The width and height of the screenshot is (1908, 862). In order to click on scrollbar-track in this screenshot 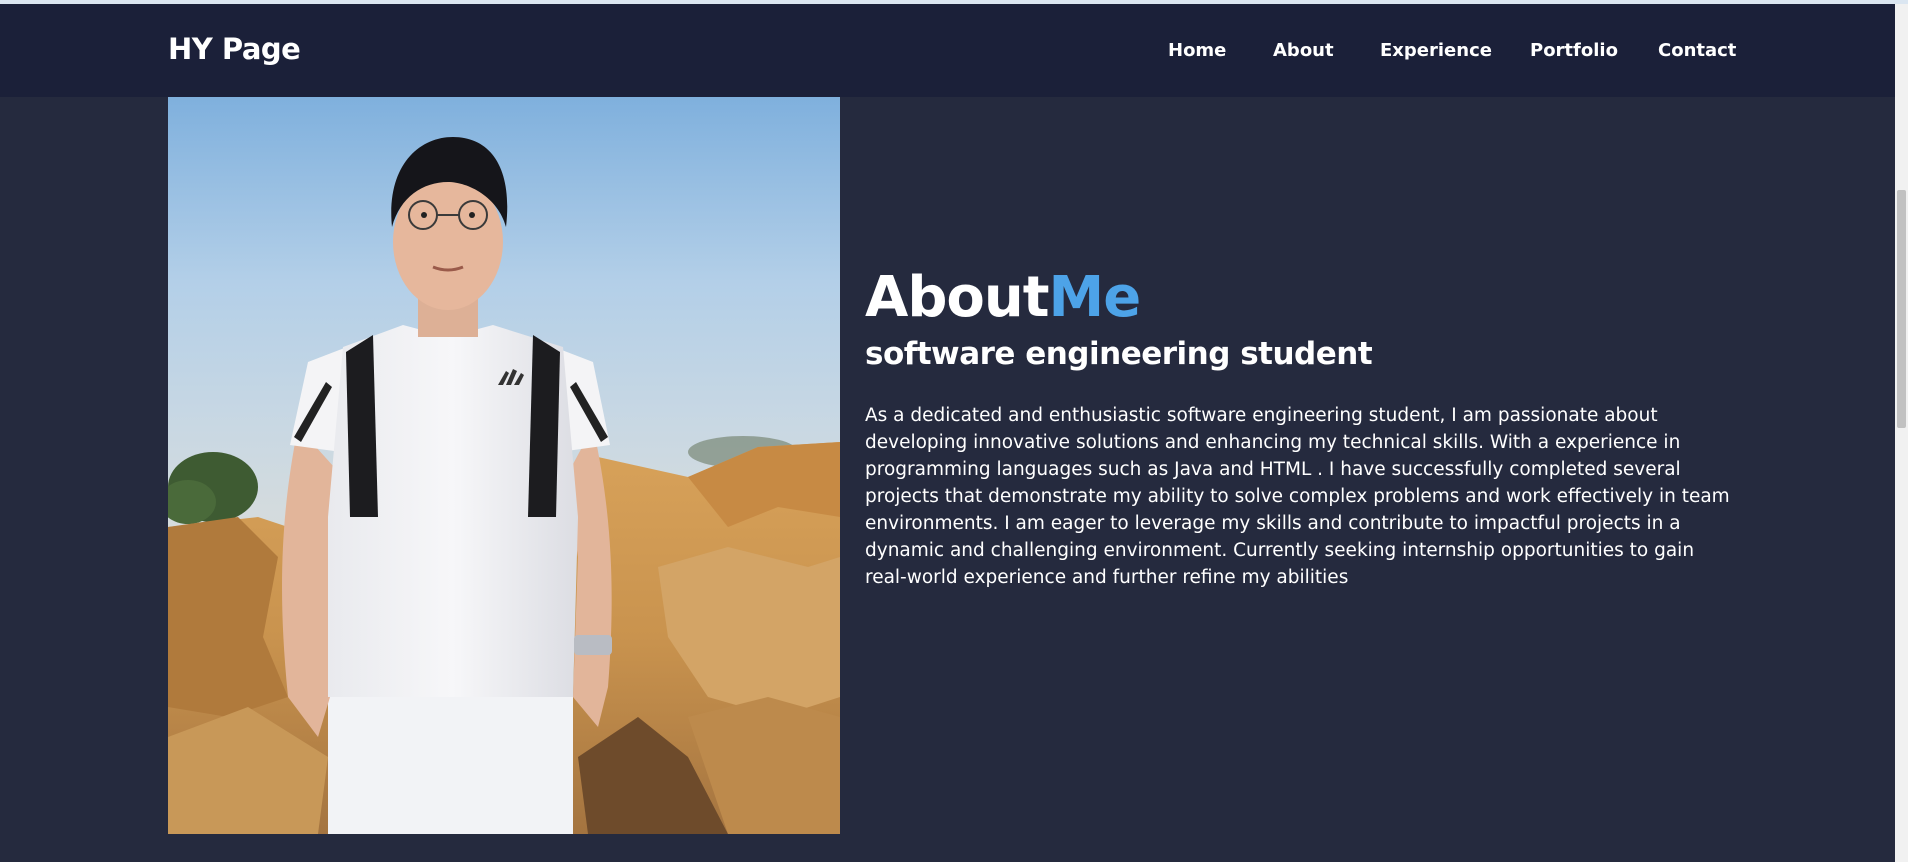, I will do `click(1901, 433)`.